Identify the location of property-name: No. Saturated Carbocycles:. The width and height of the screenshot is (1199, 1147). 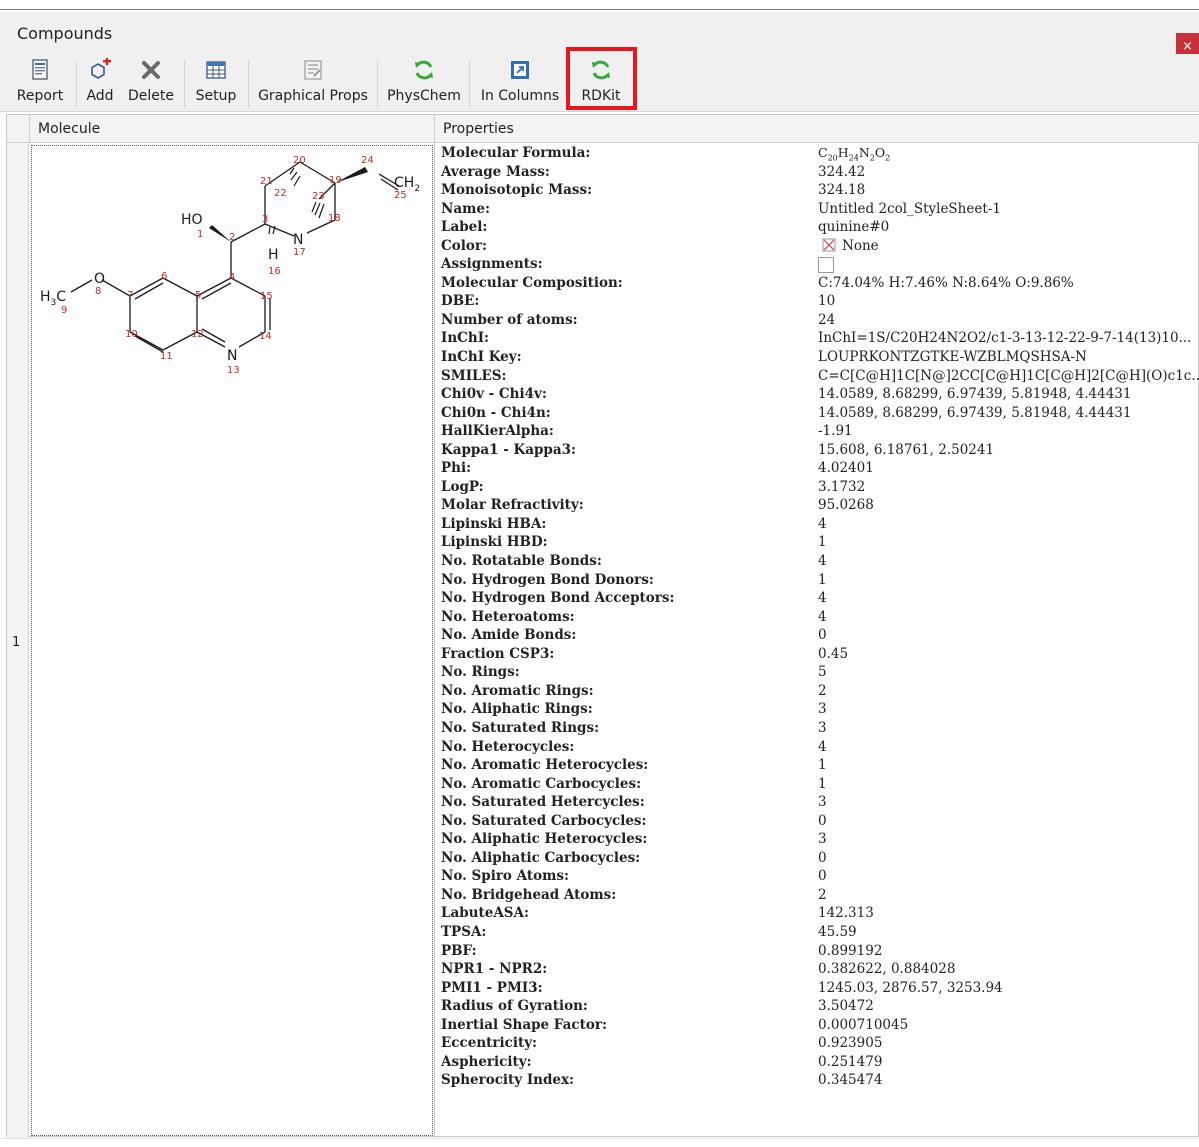
(544, 820).